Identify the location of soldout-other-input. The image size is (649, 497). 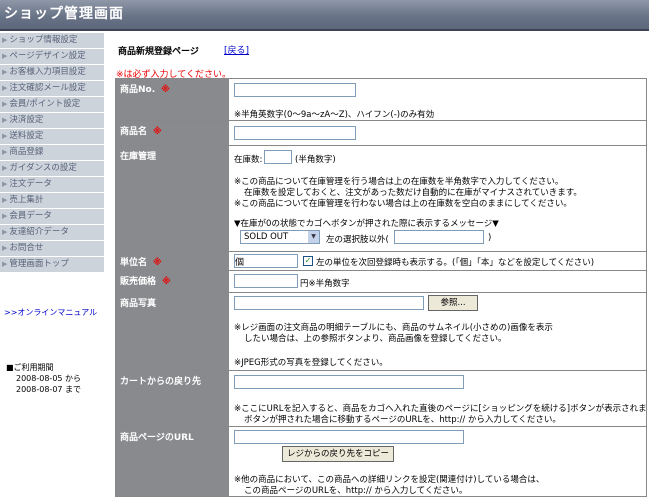
(439, 237).